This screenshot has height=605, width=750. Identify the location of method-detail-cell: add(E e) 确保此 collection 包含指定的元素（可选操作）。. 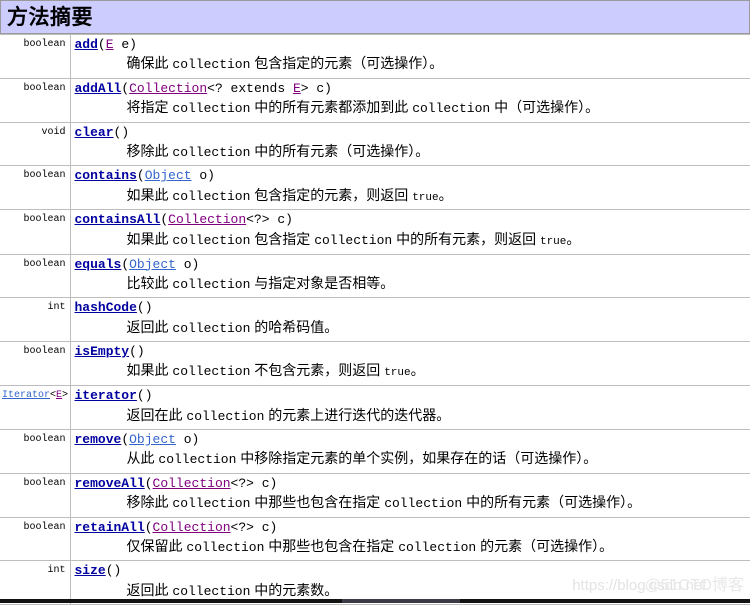
(410, 56).